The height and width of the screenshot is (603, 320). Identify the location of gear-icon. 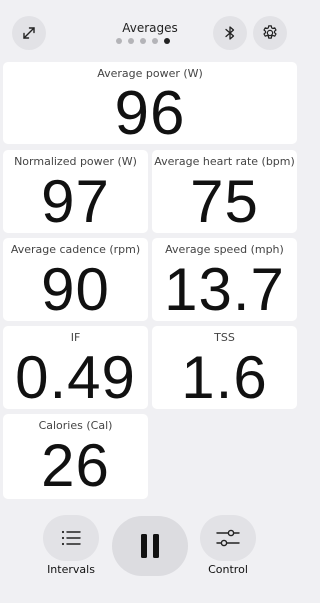
(270, 32).